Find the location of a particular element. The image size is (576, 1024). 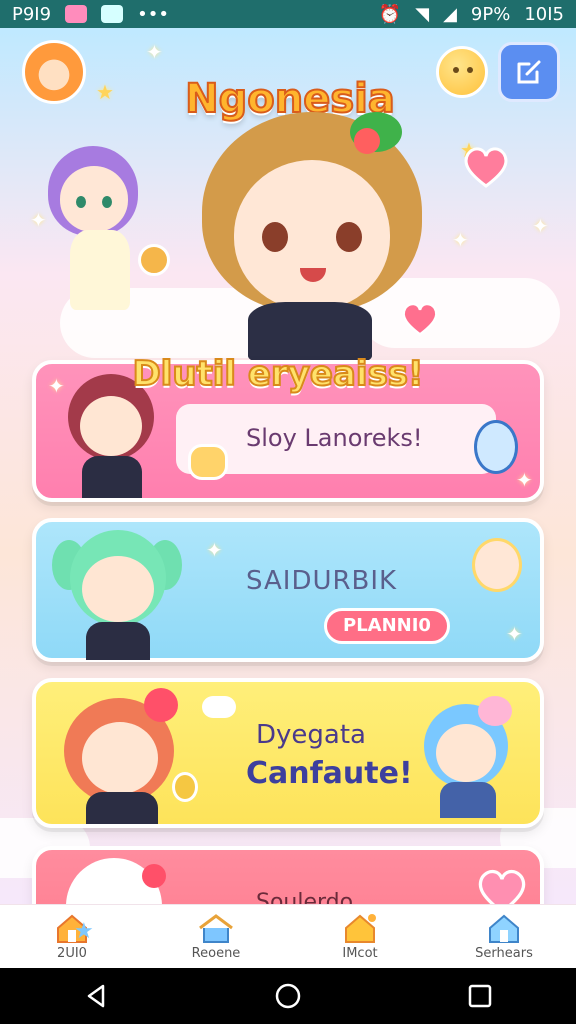

nav-label-reoene: Reoene is located at coordinates (216, 953).